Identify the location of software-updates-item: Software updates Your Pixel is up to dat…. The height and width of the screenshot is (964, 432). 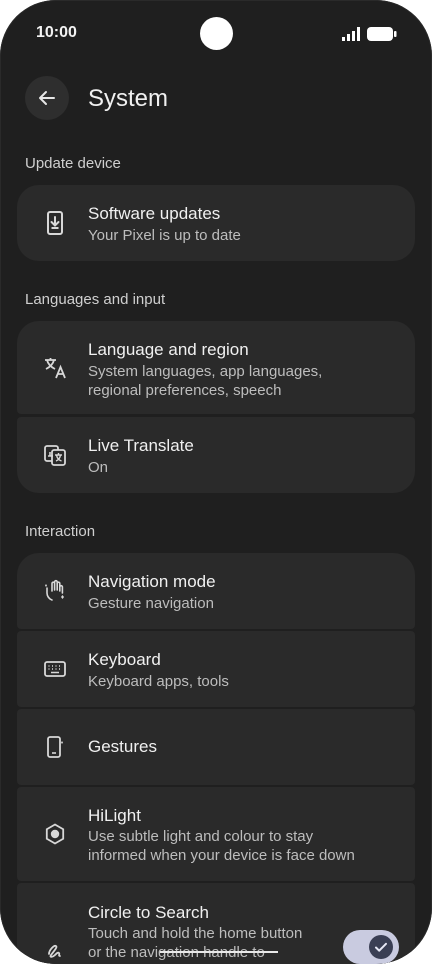
(216, 223).